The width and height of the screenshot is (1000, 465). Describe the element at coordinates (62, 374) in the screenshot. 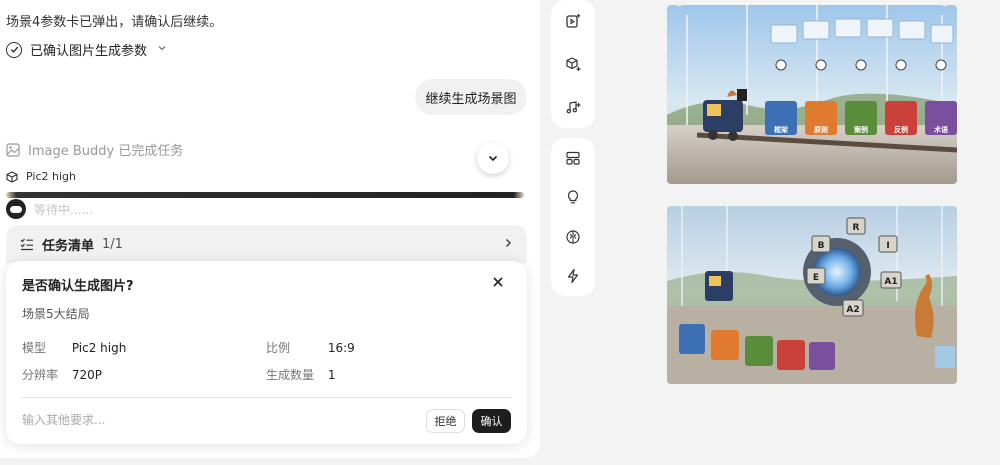

I see `field-resolution: 分辨率 720P` at that location.